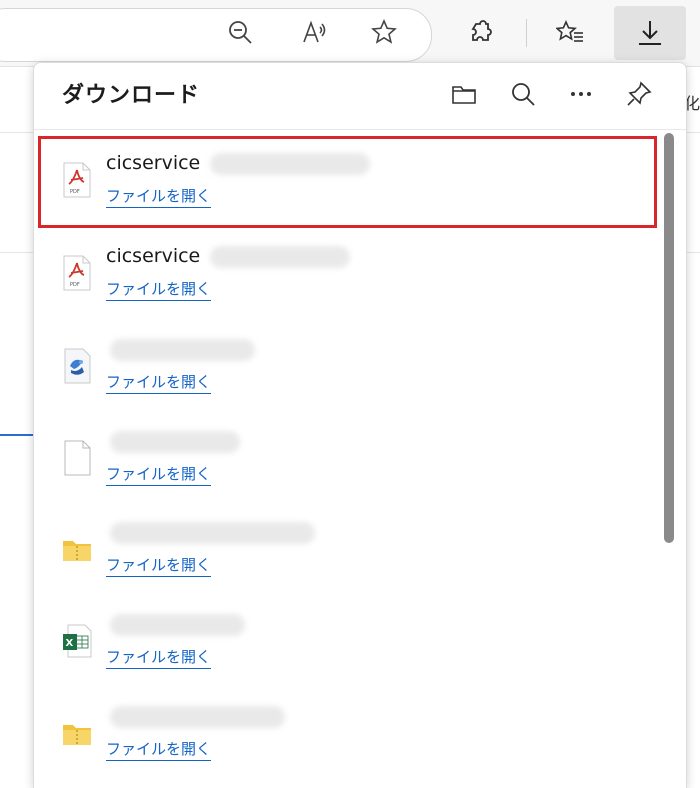  I want to click on download-item: X ファイルを開く, so click(347, 643).